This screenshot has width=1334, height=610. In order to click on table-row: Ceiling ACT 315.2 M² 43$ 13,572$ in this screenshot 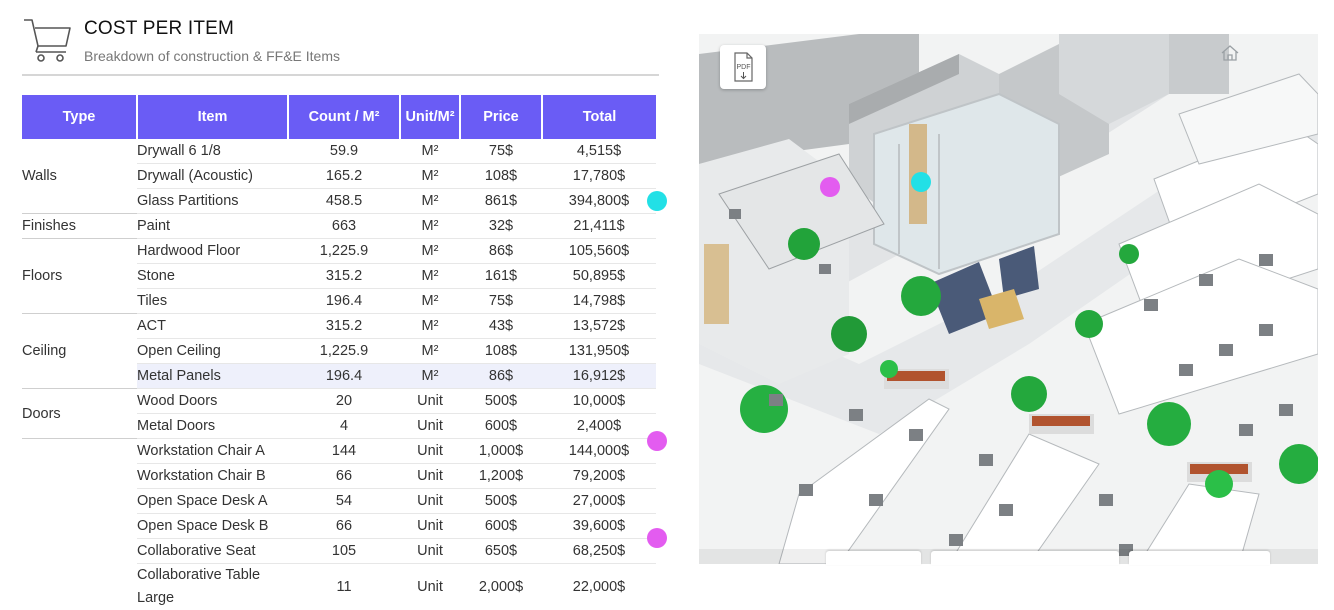, I will do `click(339, 326)`.